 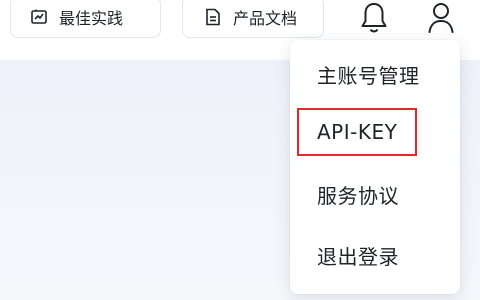 What do you see at coordinates (265, 18) in the screenshot?
I see `product-docs-label: 产品文档` at bounding box center [265, 18].